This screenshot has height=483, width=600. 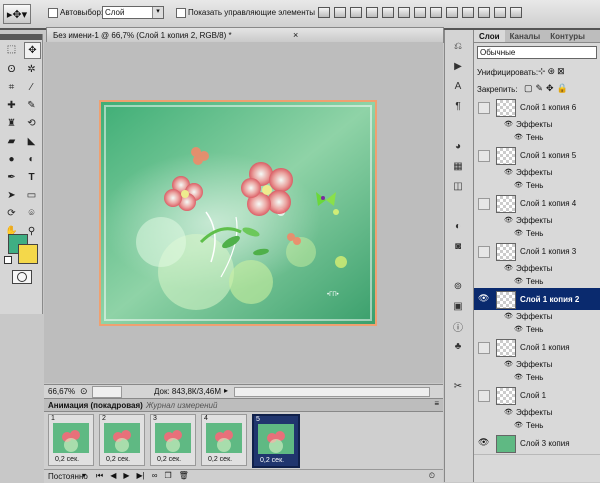 What do you see at coordinates (537, 299) in the screenshot?
I see `layer-row: 👁 Слой 1 копия 2` at bounding box center [537, 299].